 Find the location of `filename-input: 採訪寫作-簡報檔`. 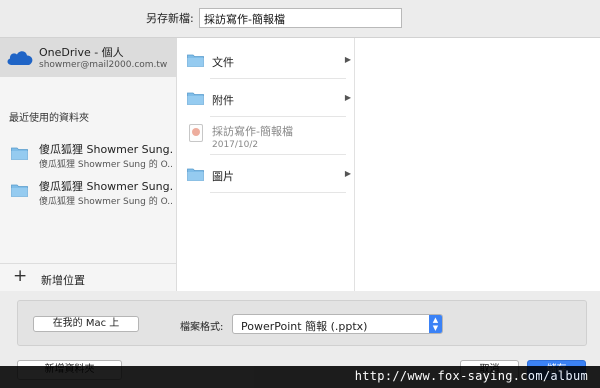

filename-input: 採訪寫作-簡報檔 is located at coordinates (300, 18).